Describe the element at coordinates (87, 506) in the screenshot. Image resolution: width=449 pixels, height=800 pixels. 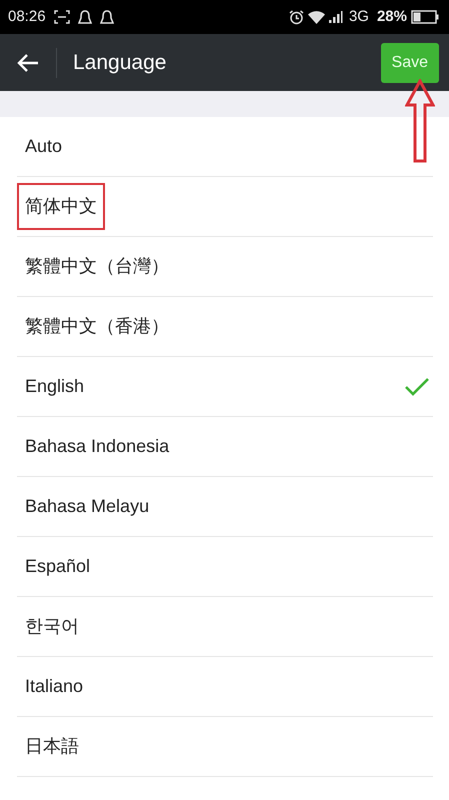
I see `language-label: Bahasa Melayu` at that location.